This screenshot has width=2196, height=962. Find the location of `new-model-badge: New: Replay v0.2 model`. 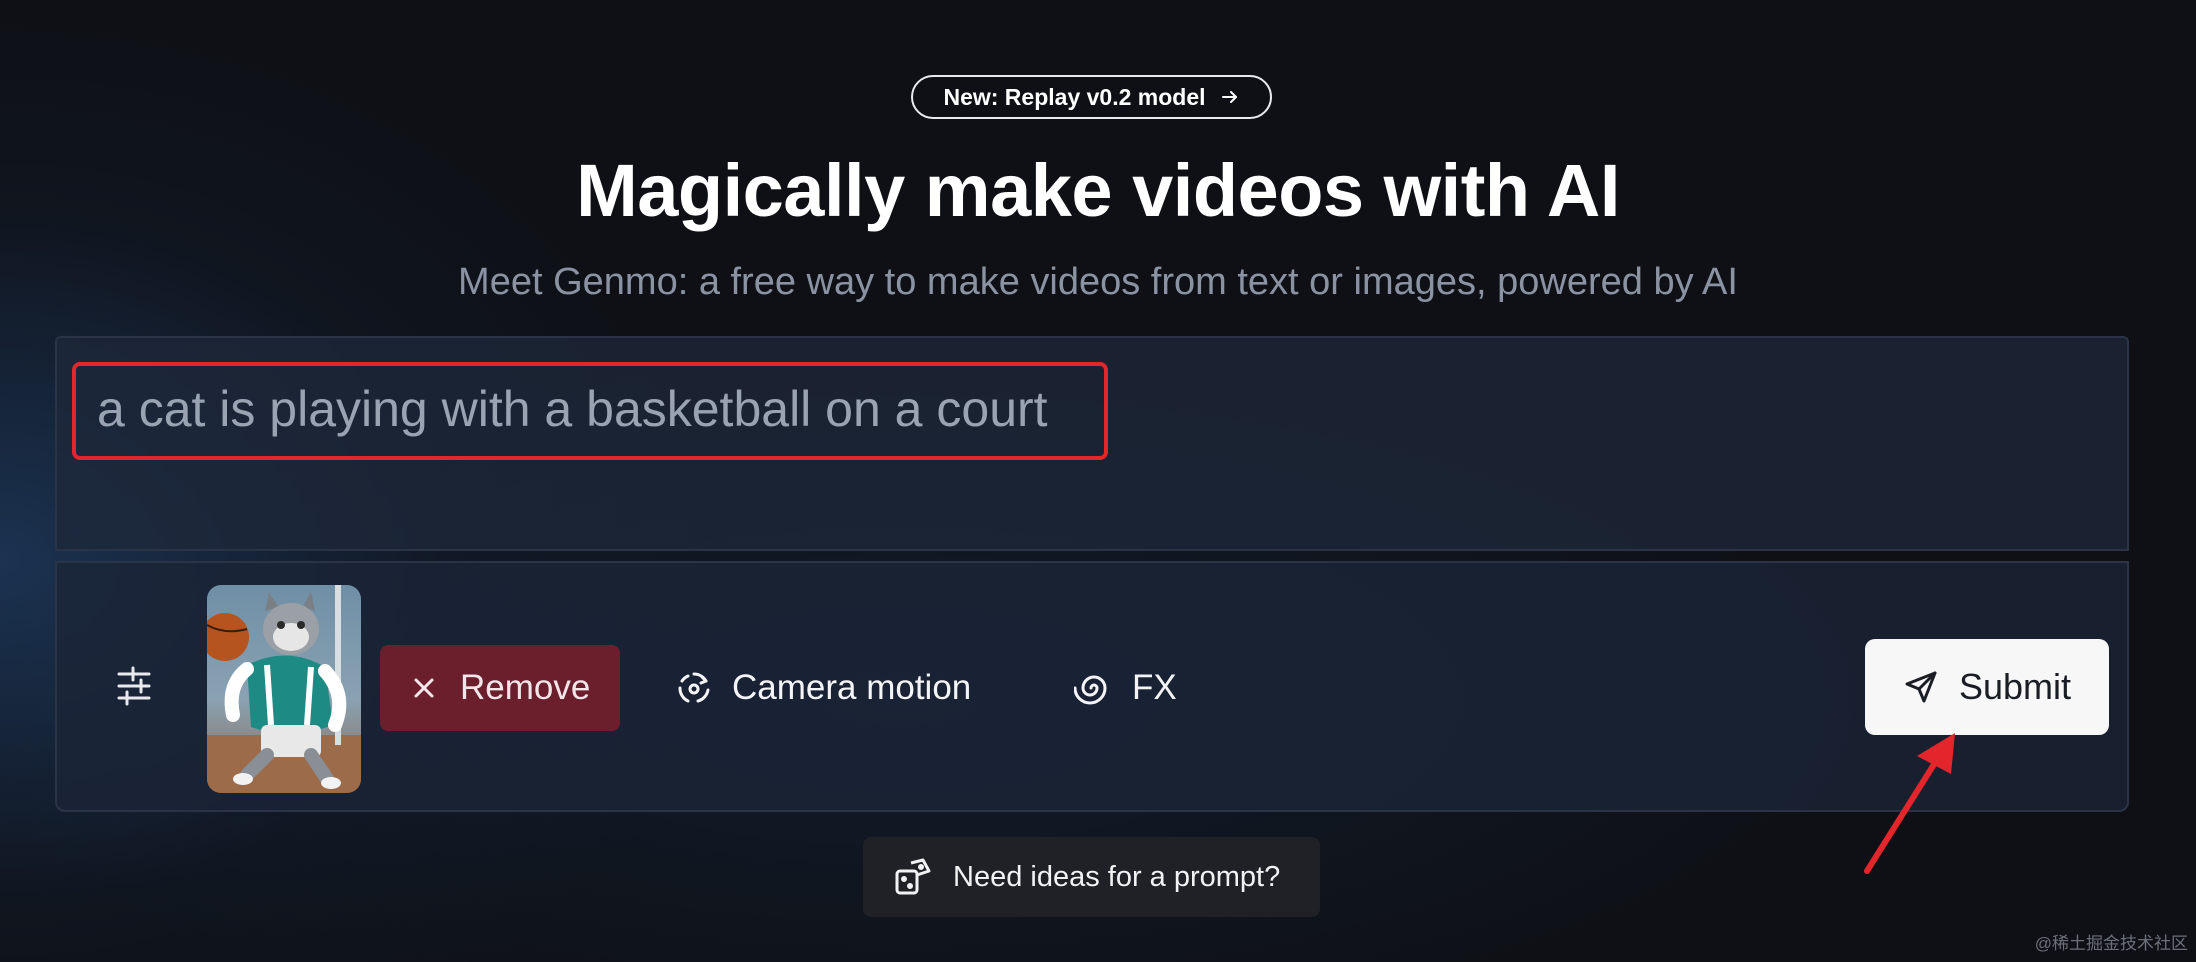

new-model-badge: New: Replay v0.2 model is located at coordinates (1091, 97).